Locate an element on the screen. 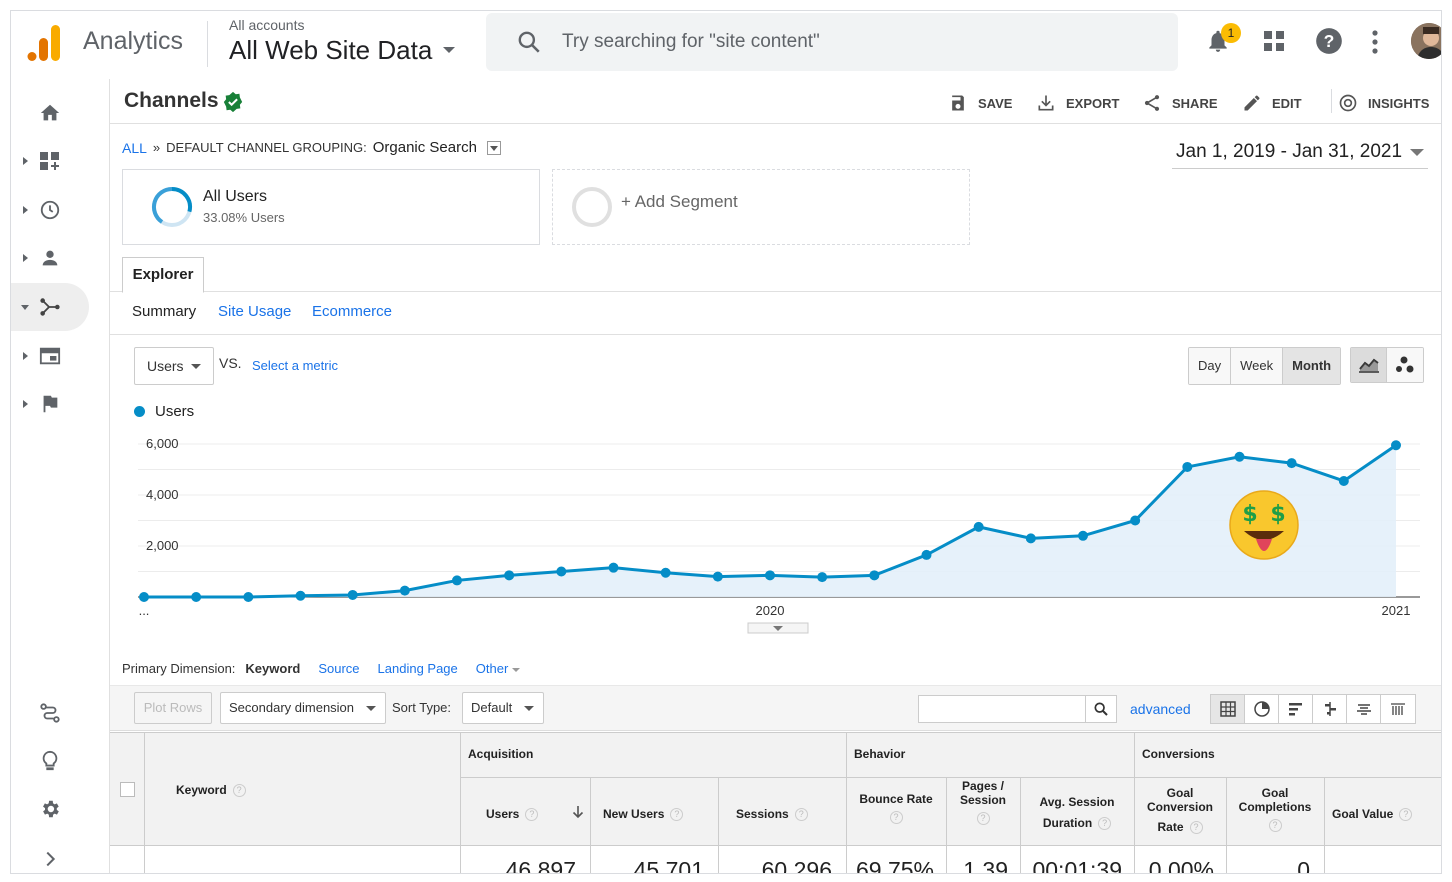  search-bar is located at coordinates (832, 42).